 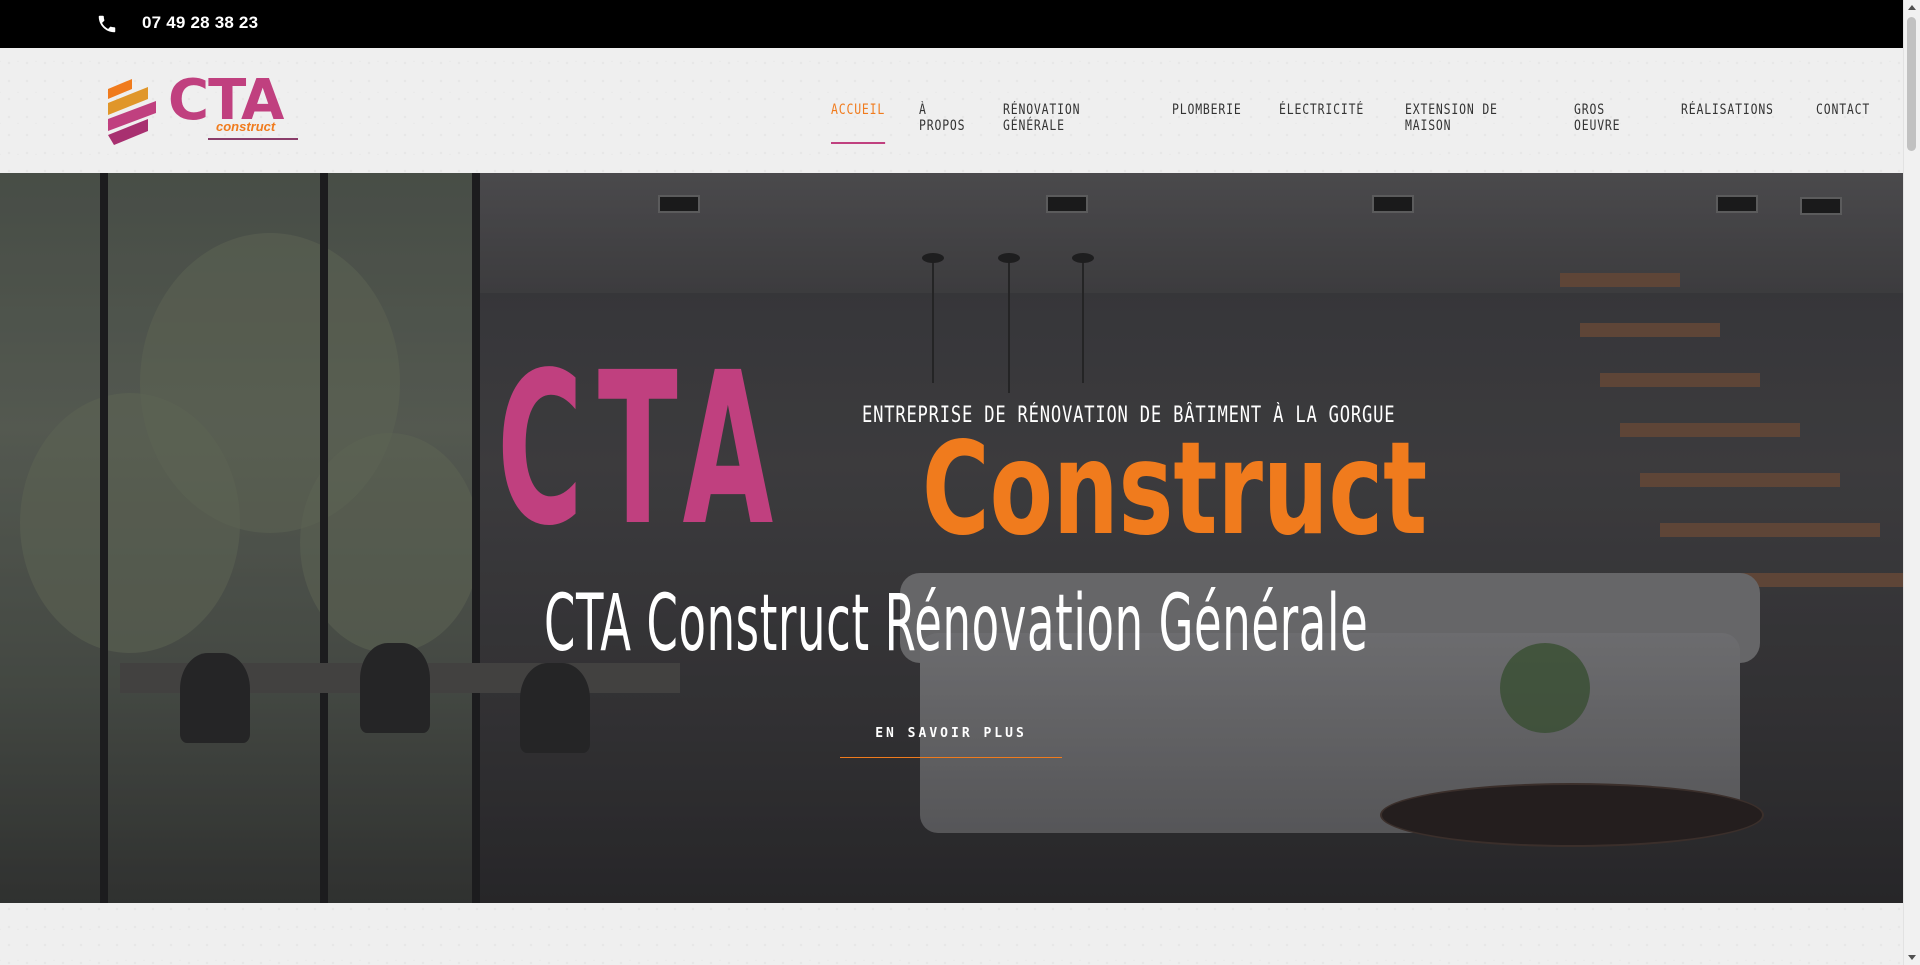 What do you see at coordinates (1321, 123) in the screenshot?
I see `nav-item-electricite: ÉLECTRICITÉ` at bounding box center [1321, 123].